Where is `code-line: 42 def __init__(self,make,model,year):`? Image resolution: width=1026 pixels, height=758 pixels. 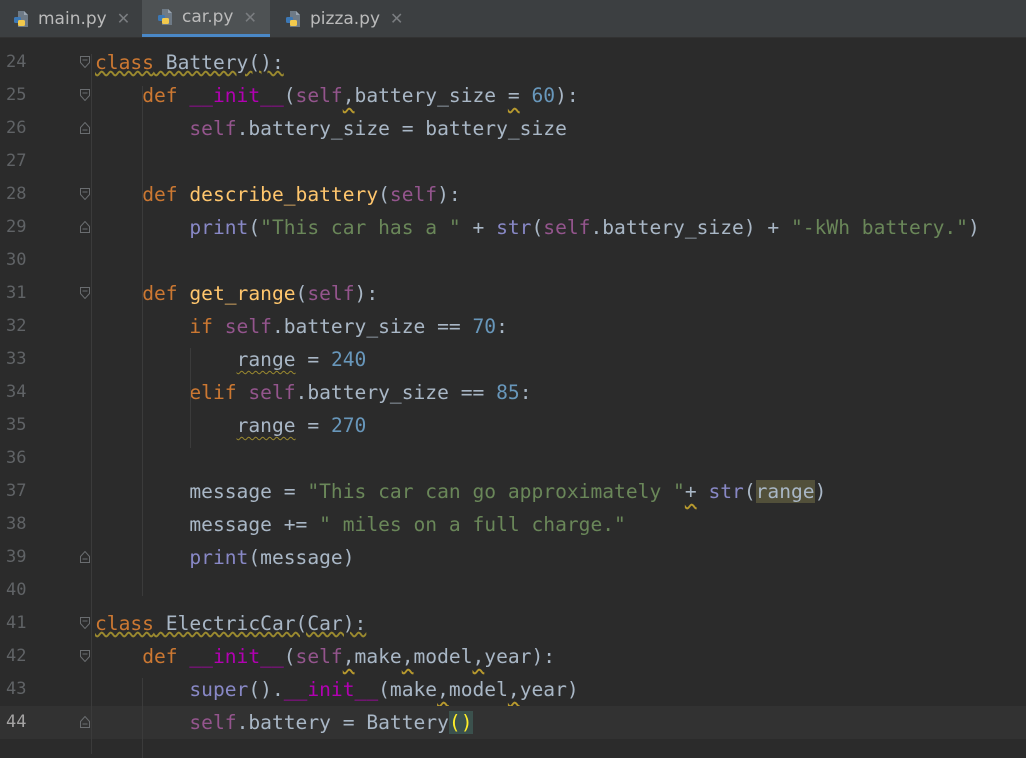
code-line: 42 def __init__(self,make,model,year): is located at coordinates (513, 656).